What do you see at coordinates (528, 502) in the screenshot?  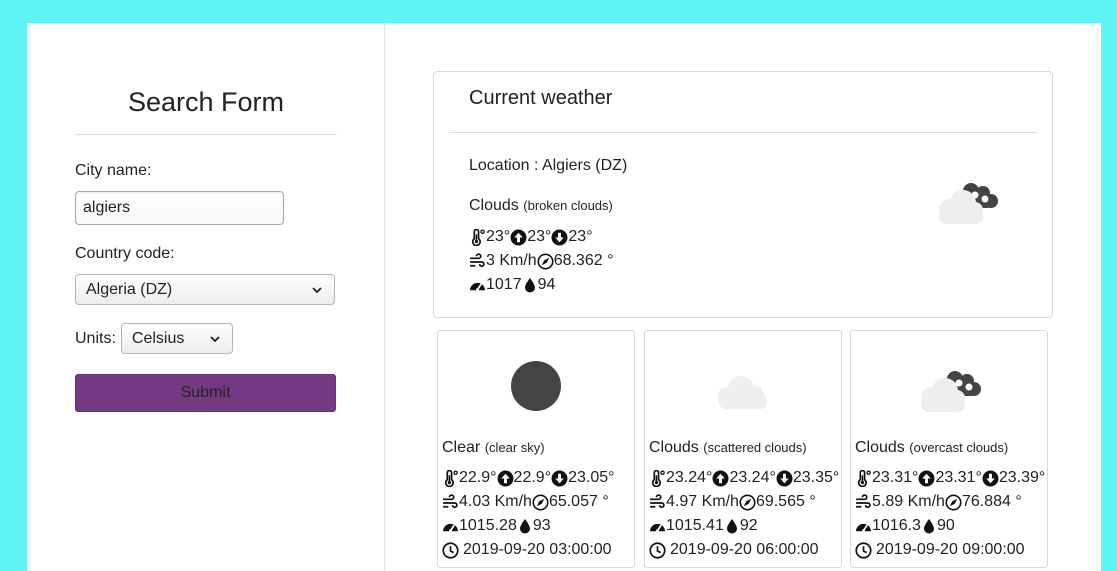 I see `wind-row: 4.03 Km/h 65.057 °` at bounding box center [528, 502].